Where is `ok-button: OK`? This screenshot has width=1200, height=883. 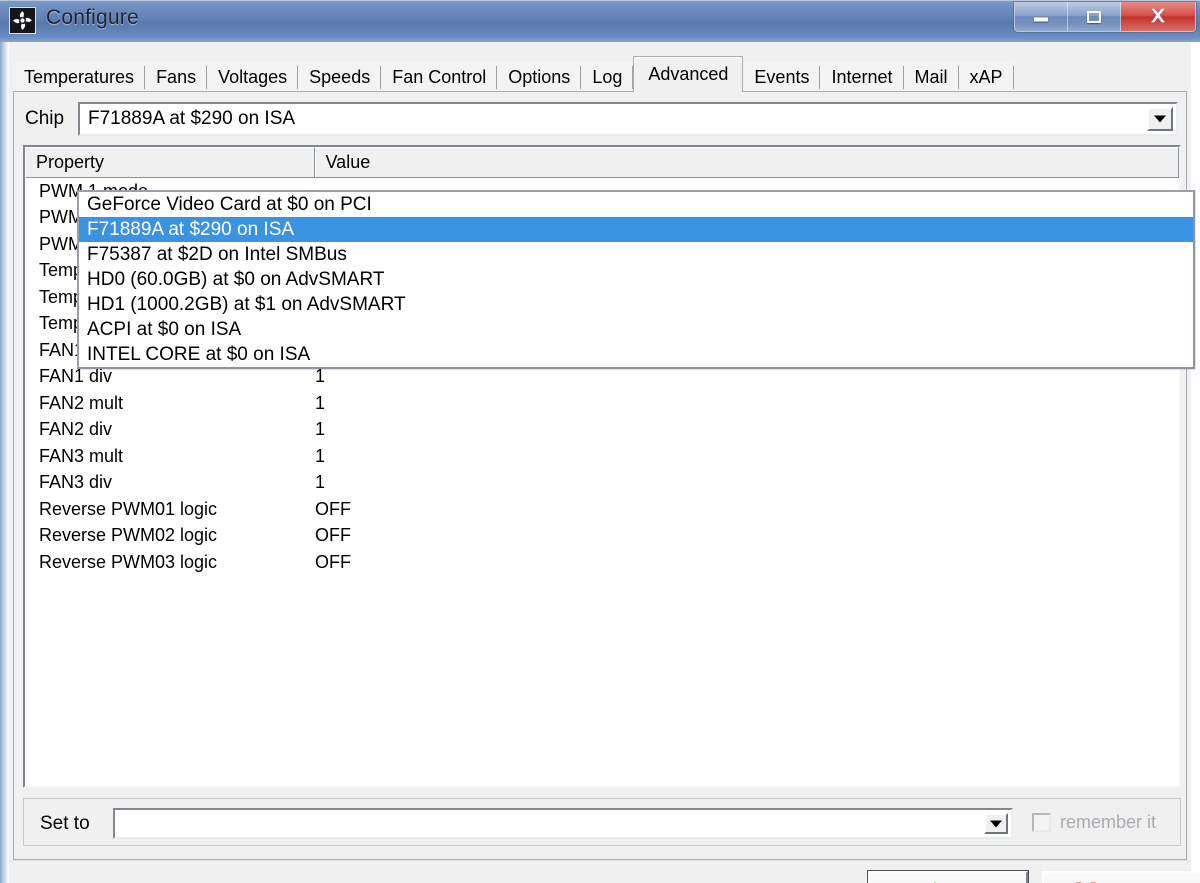 ok-button: OK is located at coordinates (948, 877).